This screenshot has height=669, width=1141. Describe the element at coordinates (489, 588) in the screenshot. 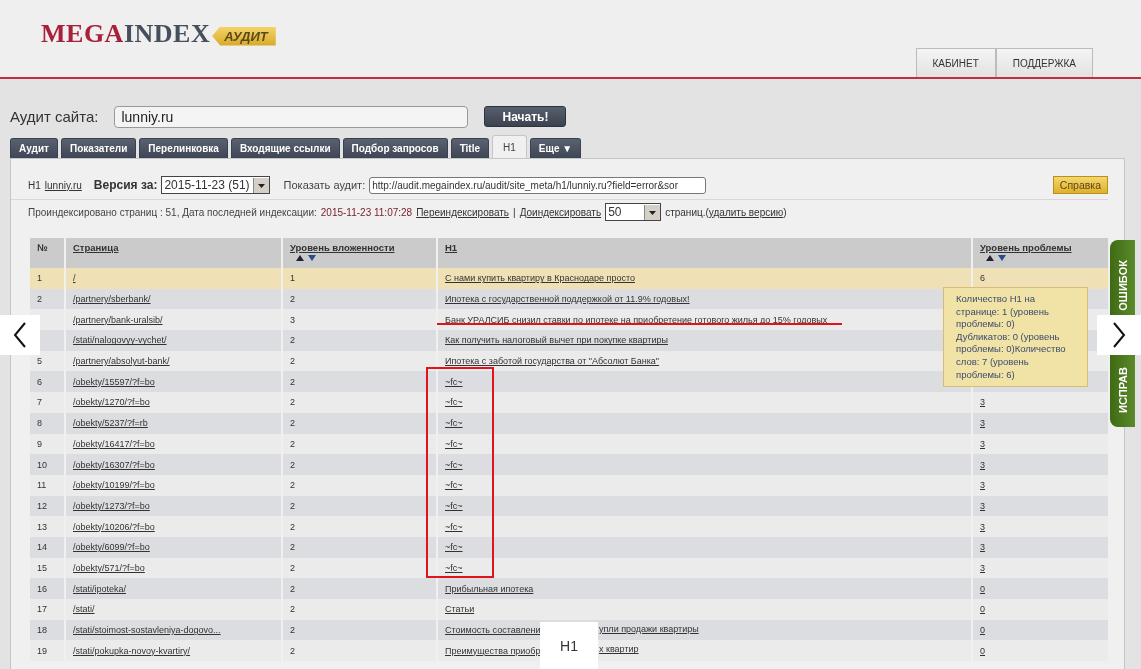

I see `h1-link: Прибыльная ипотека` at that location.